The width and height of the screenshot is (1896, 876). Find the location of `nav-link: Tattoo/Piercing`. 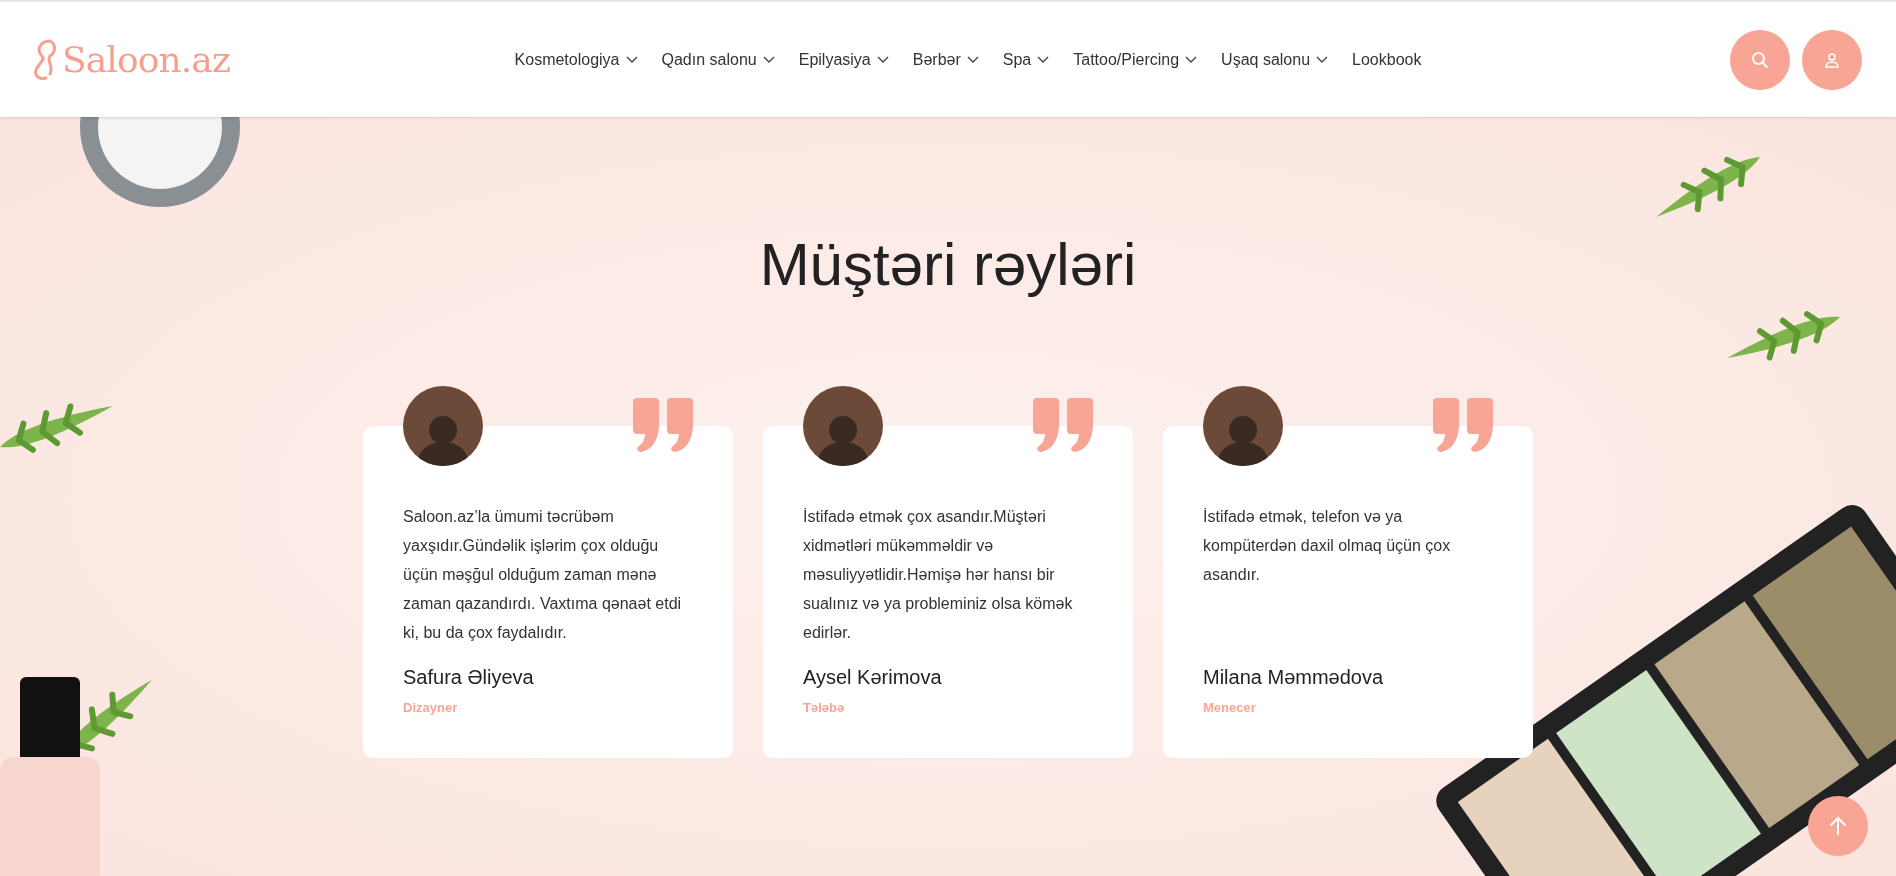

nav-link: Tattoo/Piercing is located at coordinates (1135, 59).